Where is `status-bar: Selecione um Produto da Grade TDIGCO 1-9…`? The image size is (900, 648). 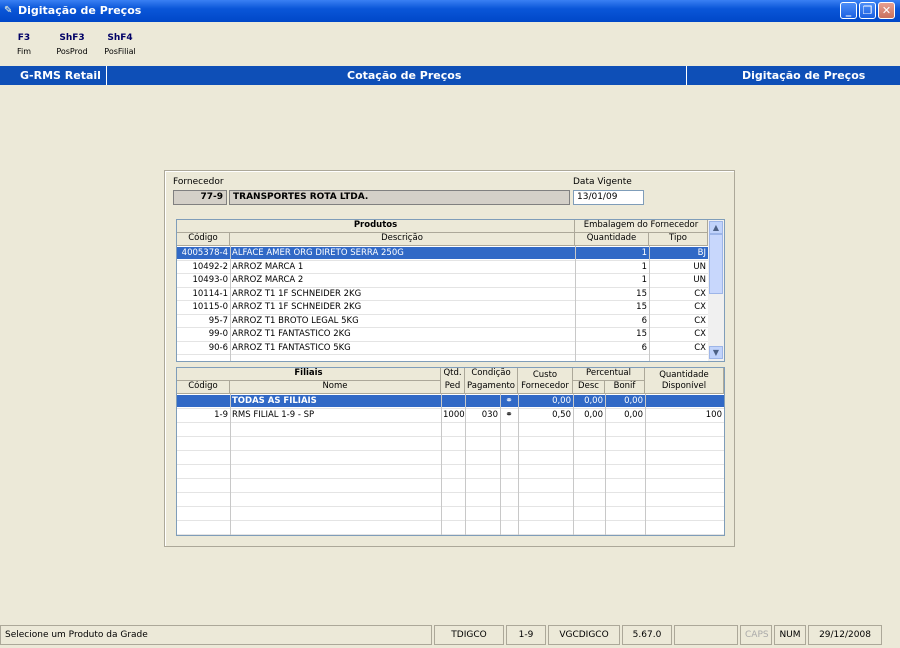
status-bar: Selecione um Produto da Grade TDIGCO 1-9… is located at coordinates (450, 636).